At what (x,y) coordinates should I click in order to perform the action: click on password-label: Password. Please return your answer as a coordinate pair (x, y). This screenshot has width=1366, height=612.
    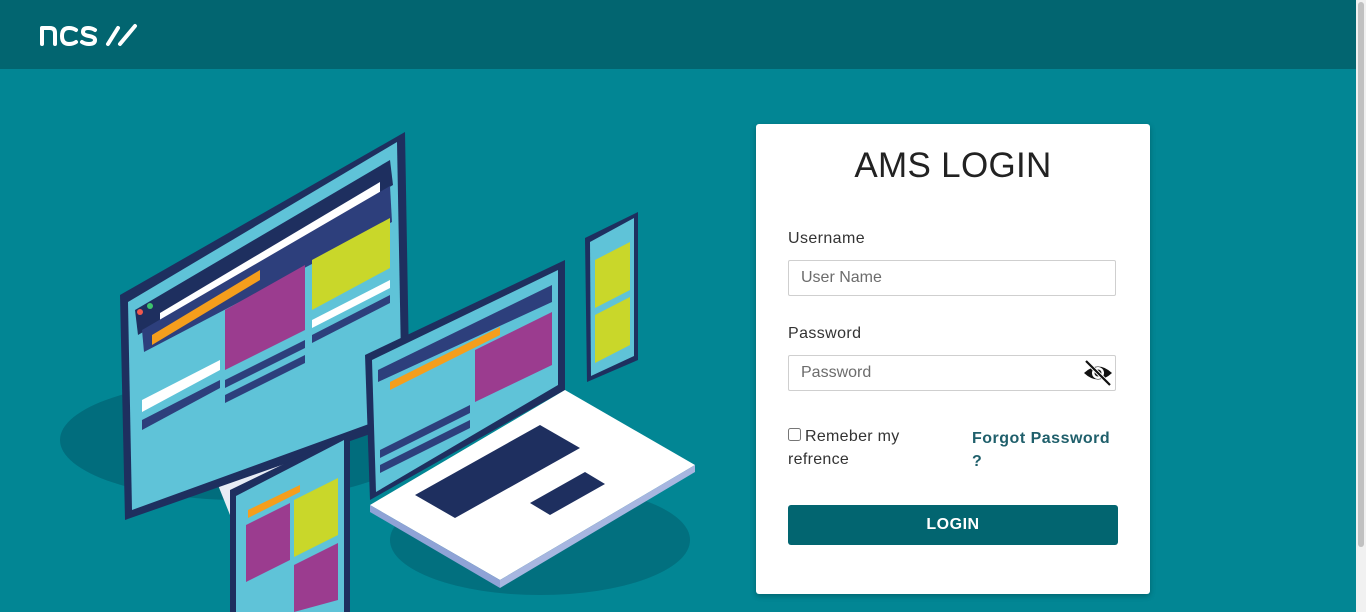
    Looking at the image, I should click on (825, 333).